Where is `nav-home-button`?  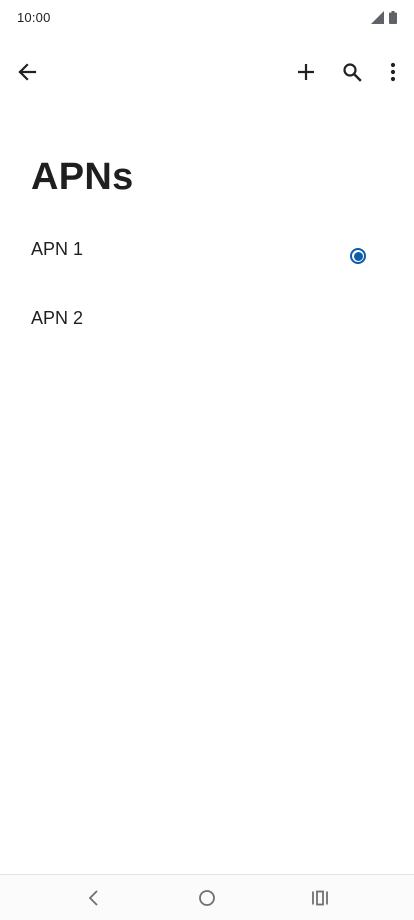
nav-home-button is located at coordinates (207, 898).